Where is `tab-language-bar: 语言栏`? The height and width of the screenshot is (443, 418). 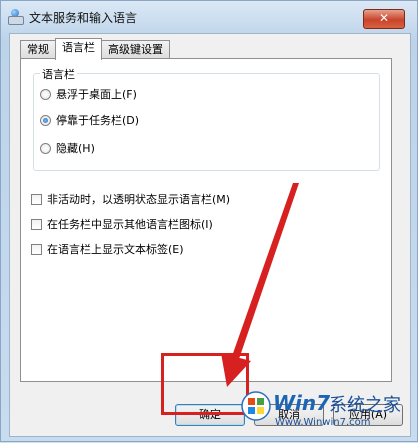 tab-language-bar: 语言栏 is located at coordinates (78, 49).